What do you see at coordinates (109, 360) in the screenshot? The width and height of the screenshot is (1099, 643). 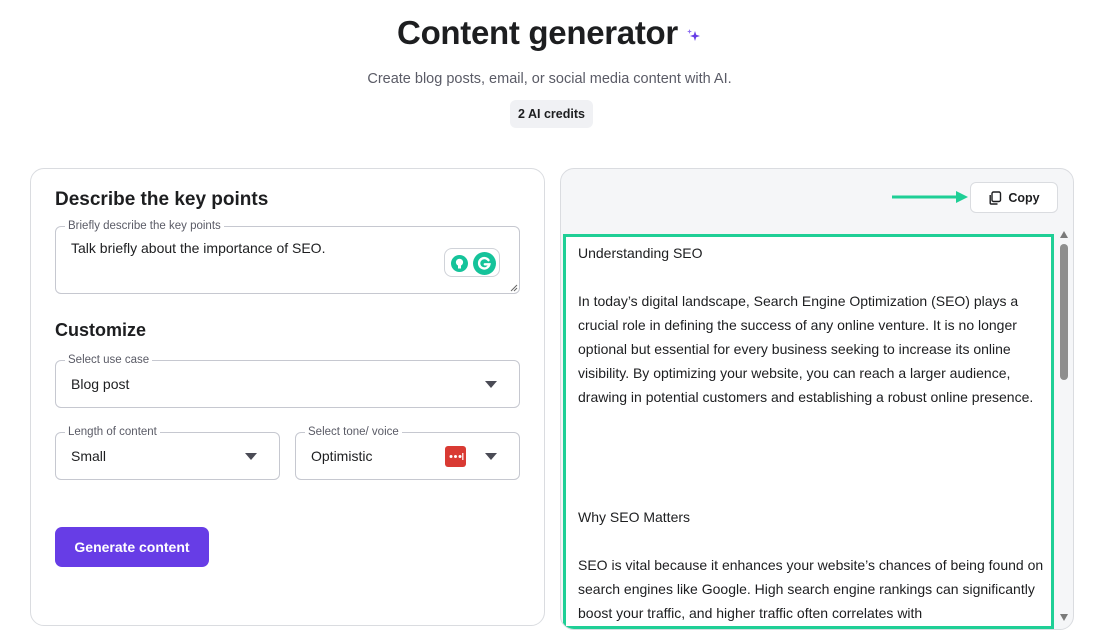 I see `use-case-label: Select use case` at bounding box center [109, 360].